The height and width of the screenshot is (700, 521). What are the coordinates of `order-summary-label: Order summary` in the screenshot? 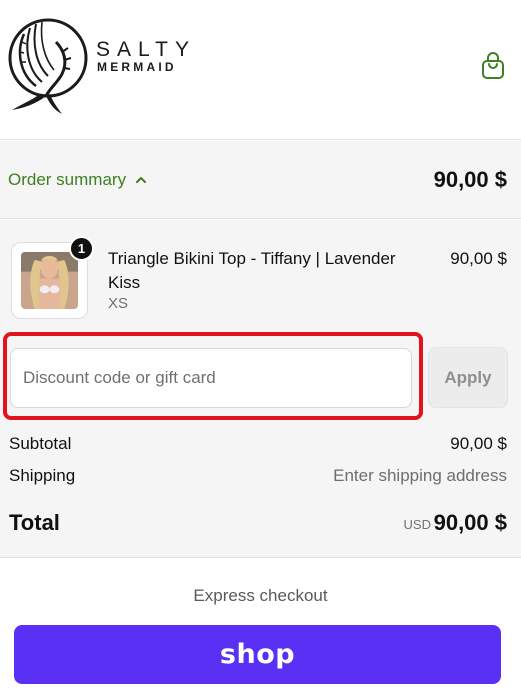 It's located at (67, 179).